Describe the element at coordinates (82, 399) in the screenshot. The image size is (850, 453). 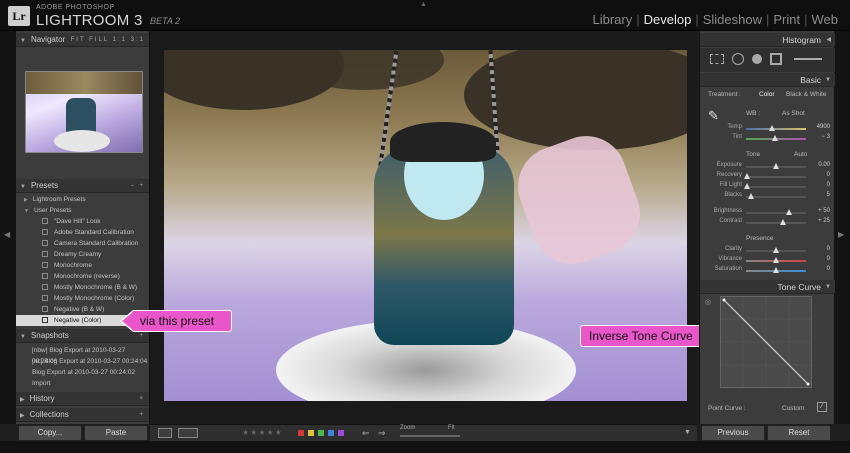
I see `history-header: ▶ History ×` at that location.